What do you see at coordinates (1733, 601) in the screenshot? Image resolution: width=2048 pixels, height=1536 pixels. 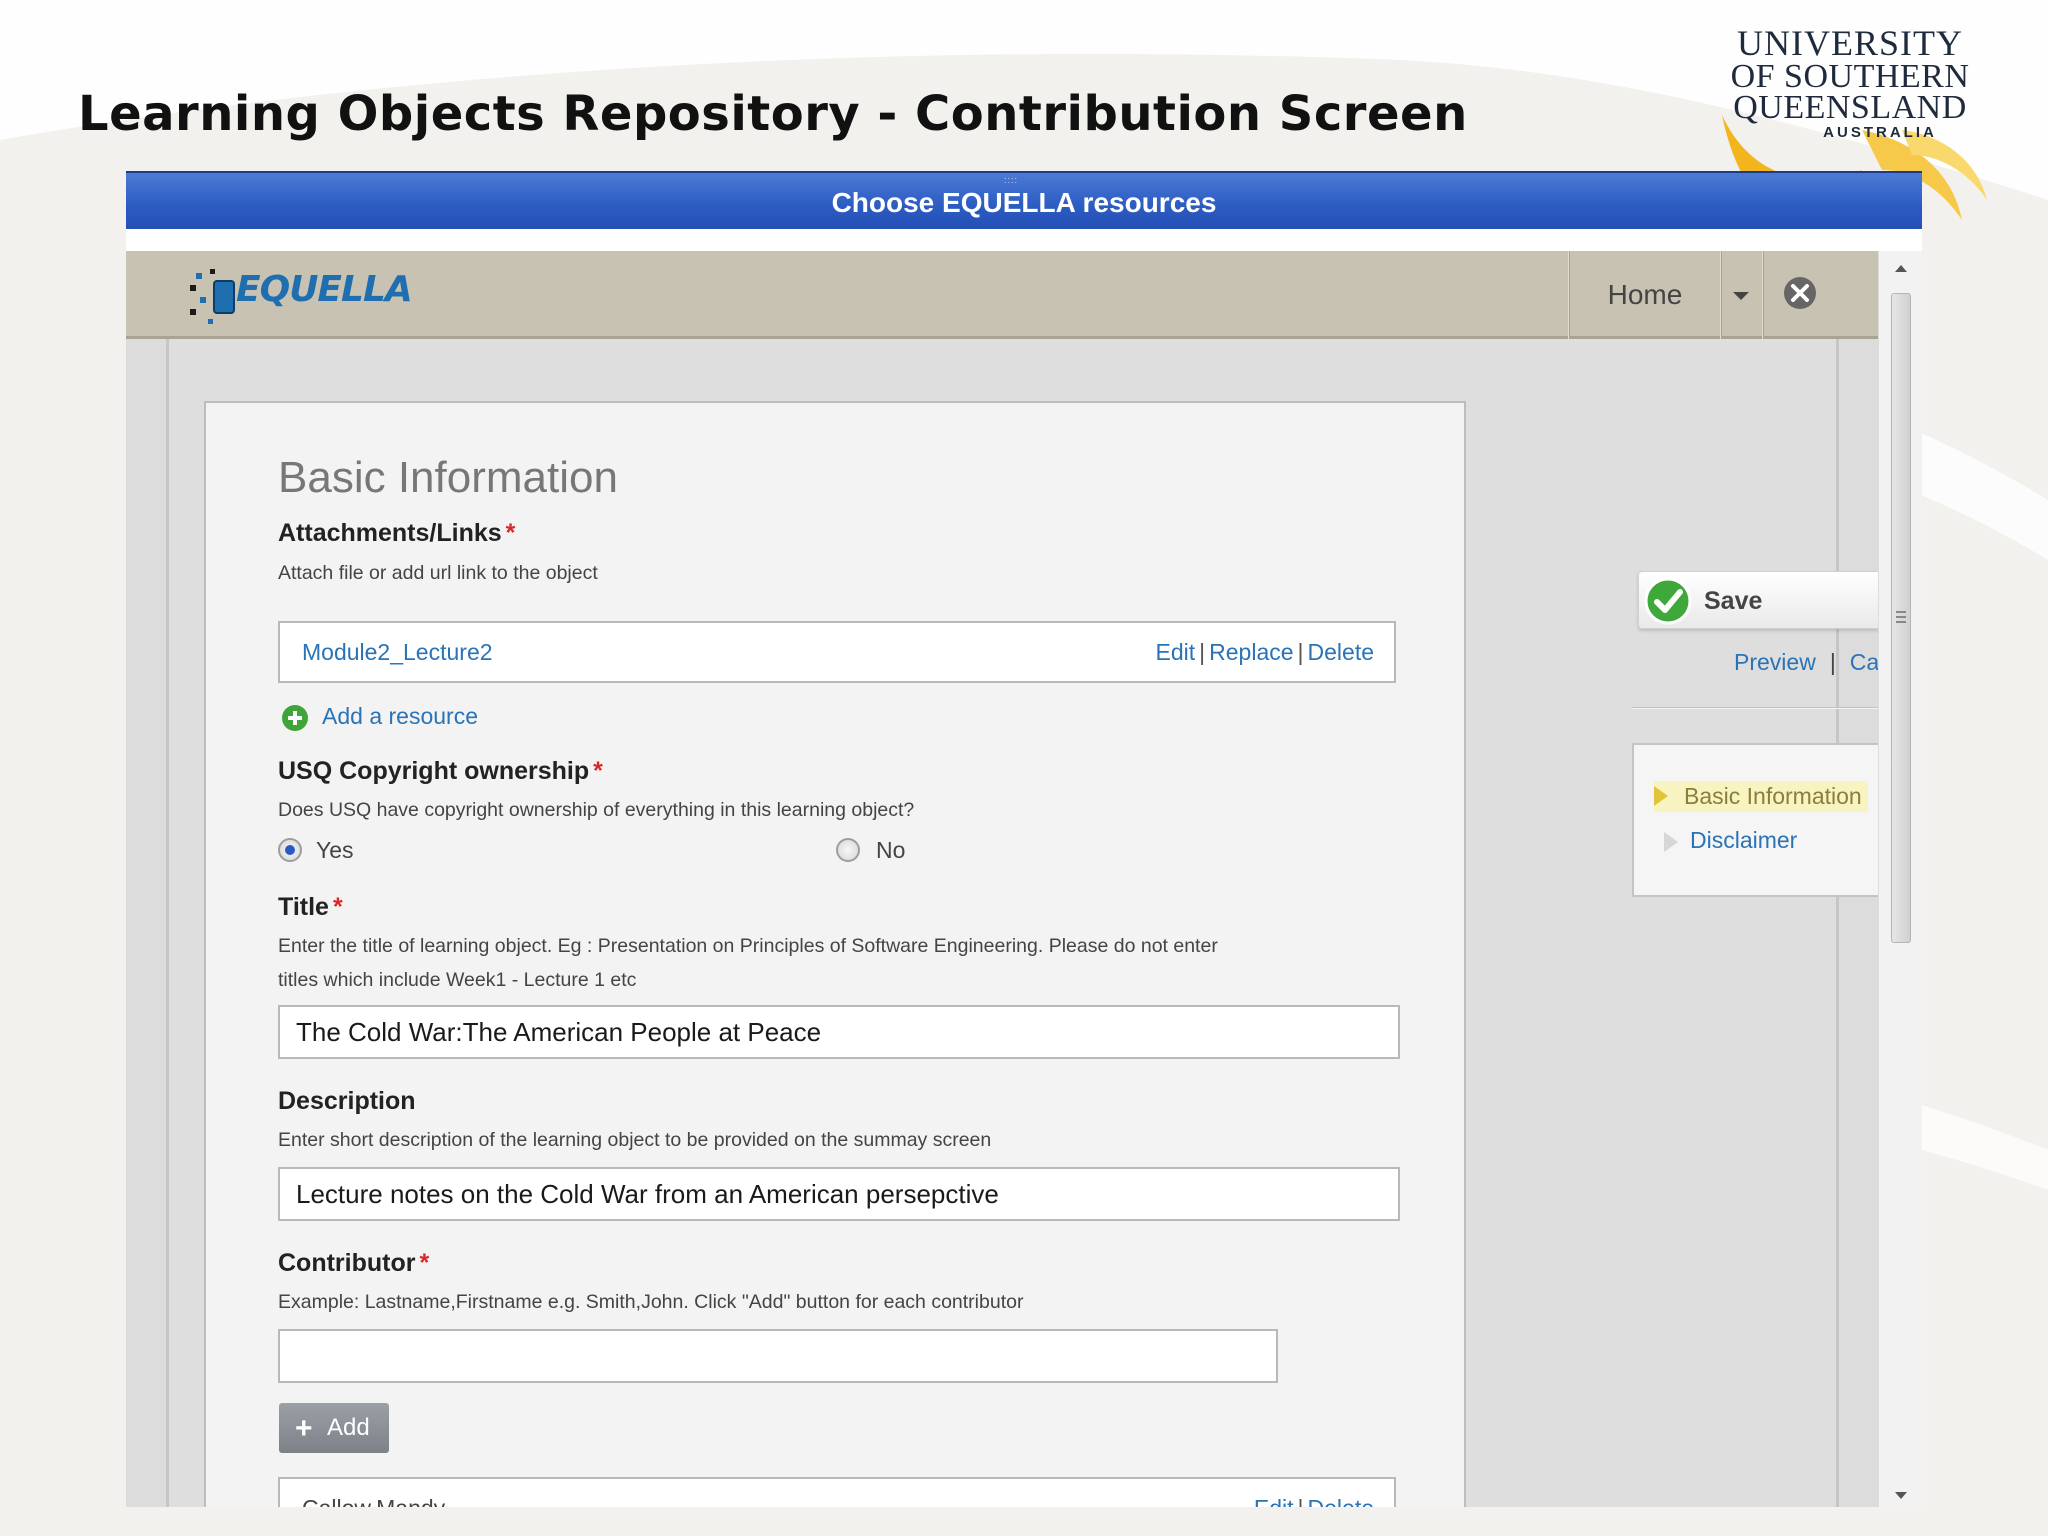 I see `save-label: Save` at bounding box center [1733, 601].